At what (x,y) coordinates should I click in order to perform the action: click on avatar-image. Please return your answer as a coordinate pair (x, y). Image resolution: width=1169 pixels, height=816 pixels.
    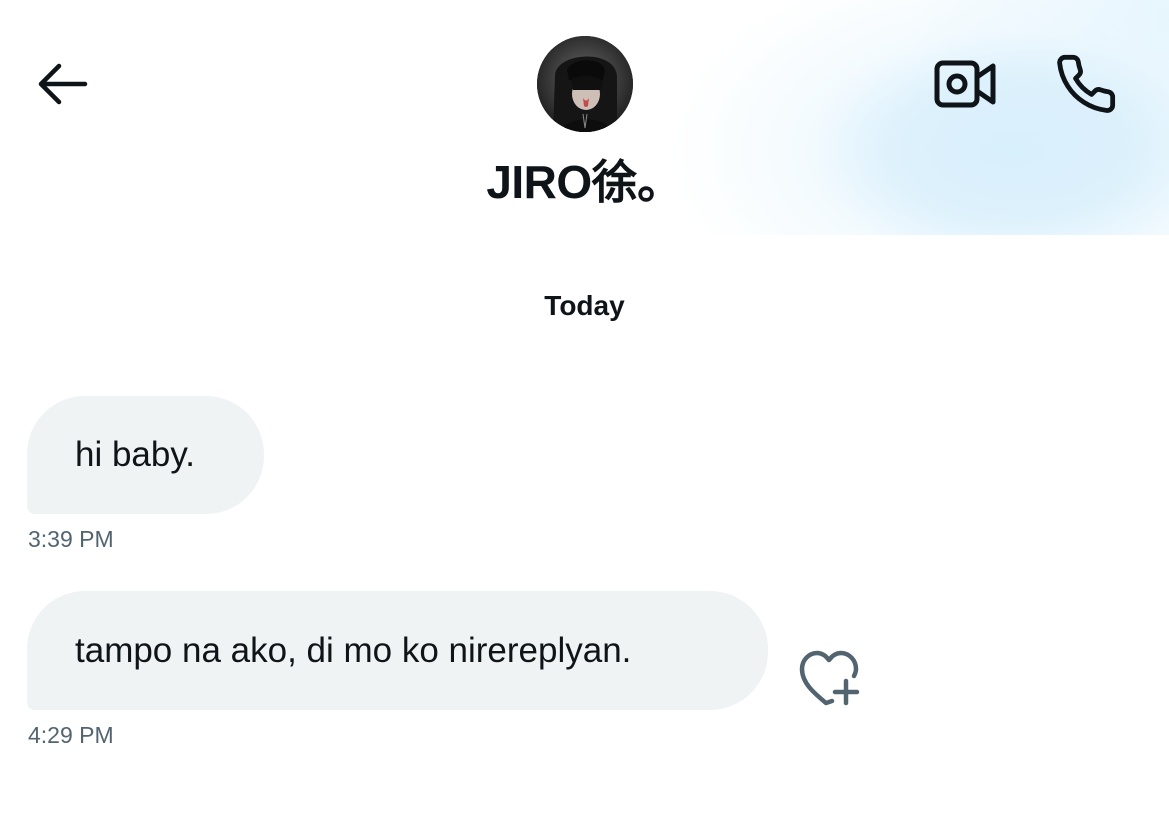
    Looking at the image, I should click on (585, 84).